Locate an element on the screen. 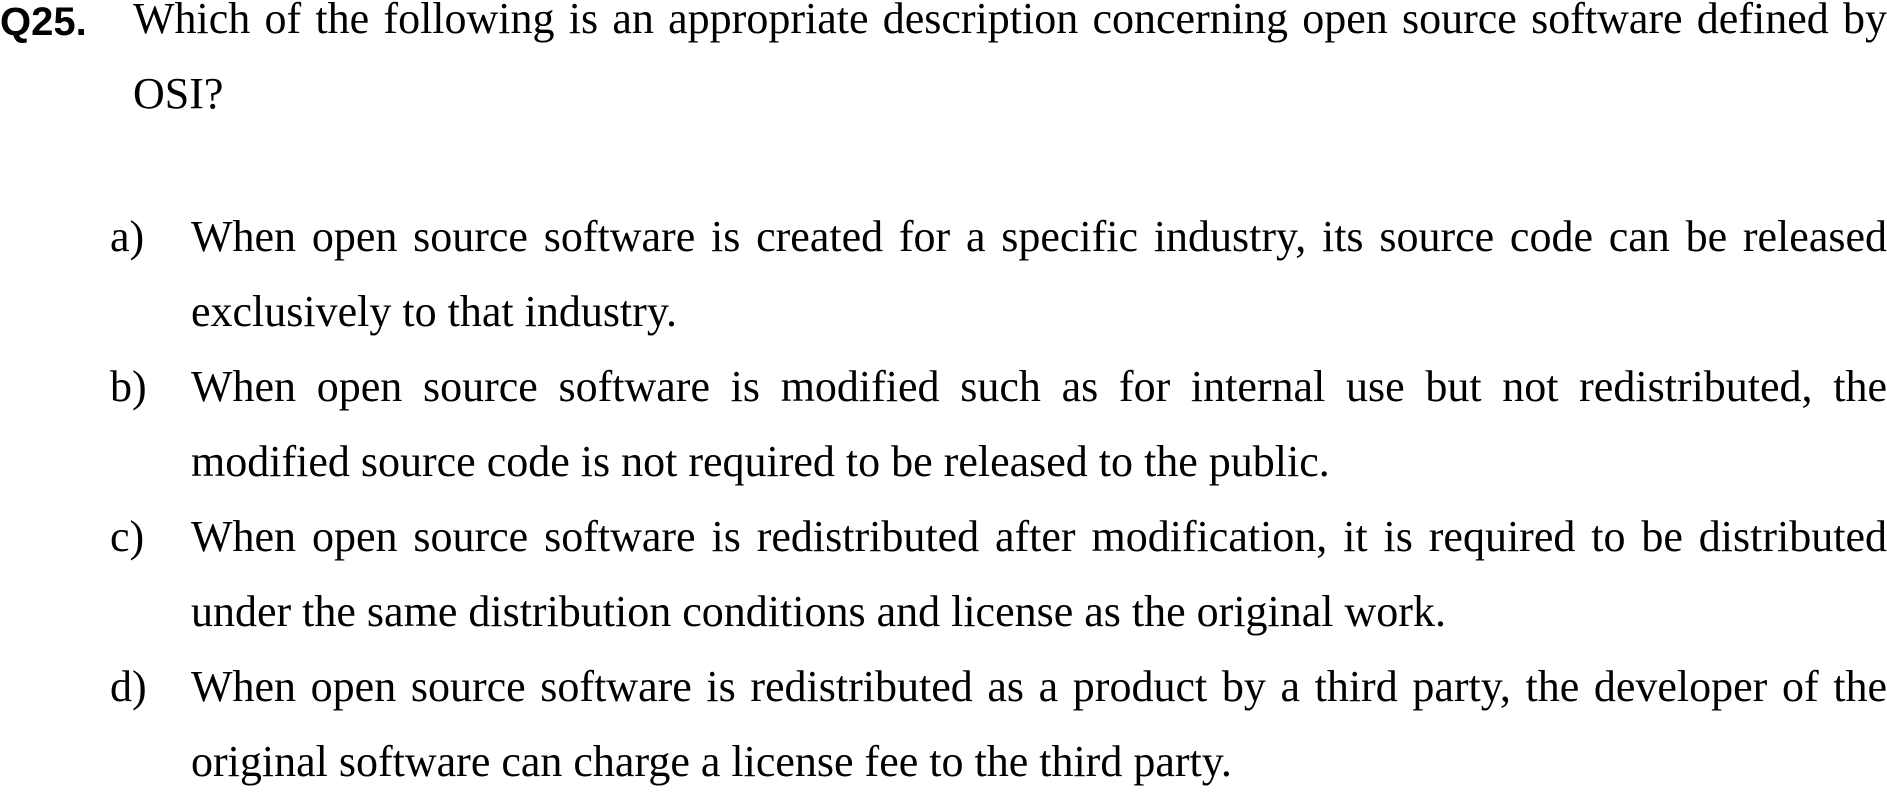 The image size is (1887, 807). option-letter: b) is located at coordinates (128, 386).